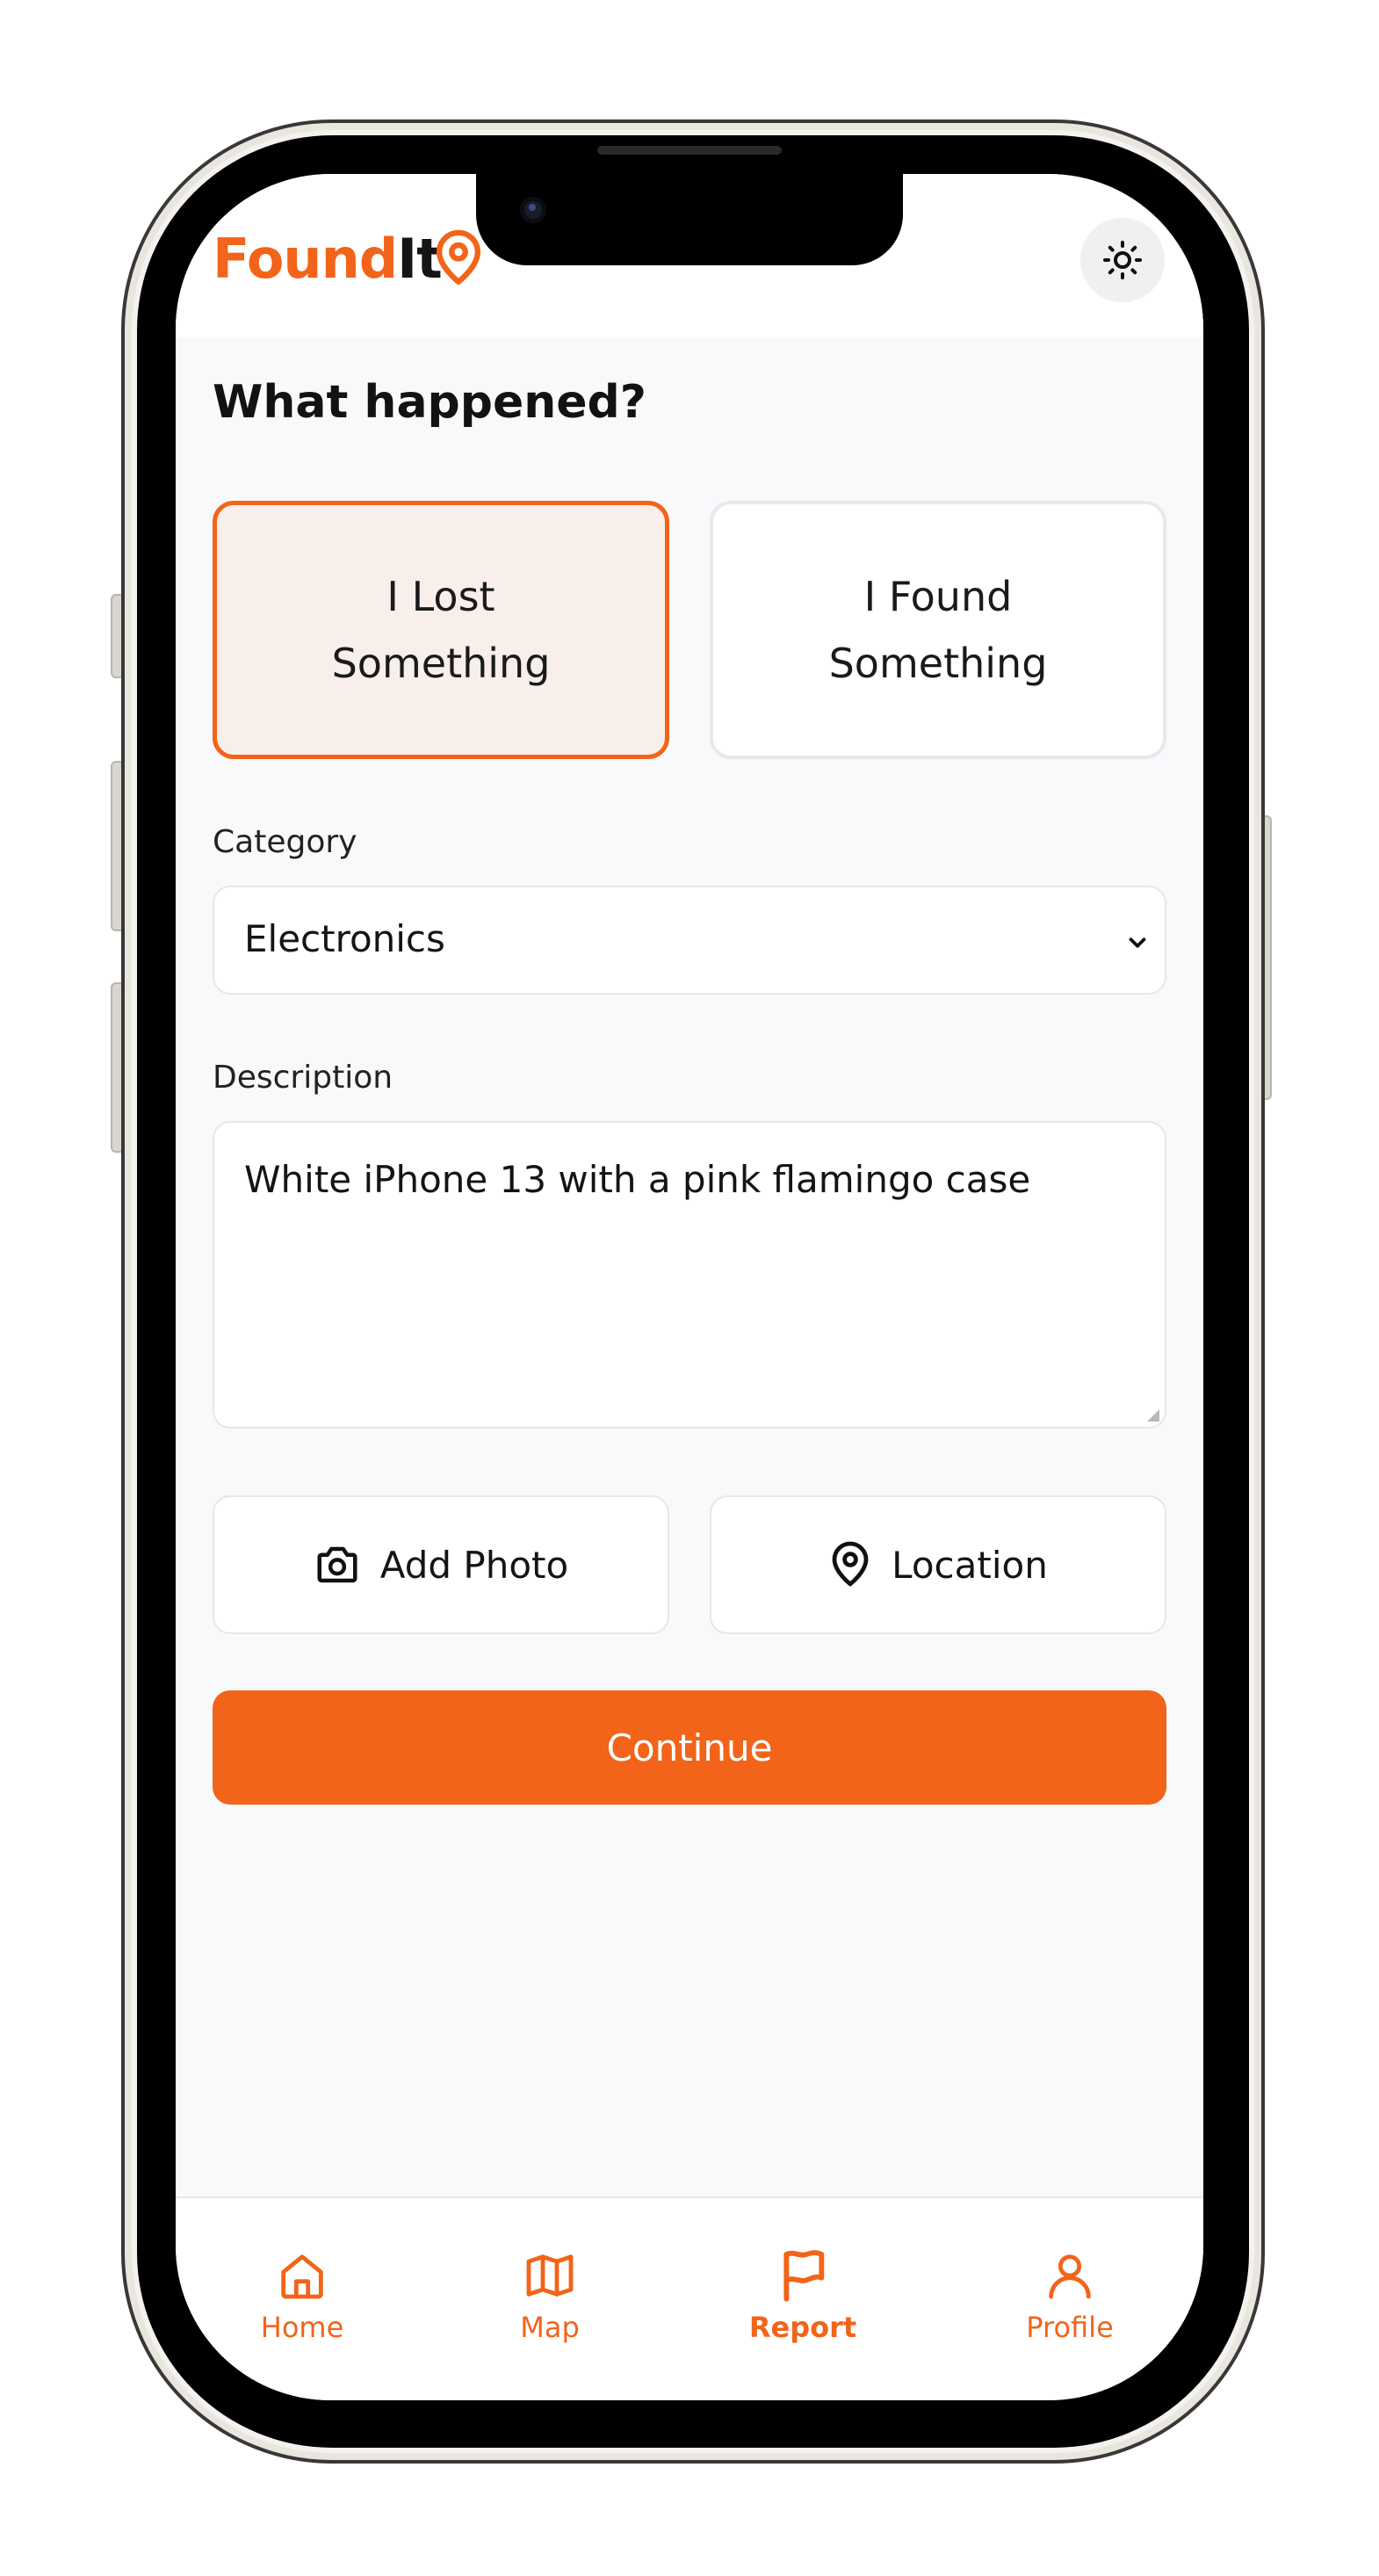 Image resolution: width=1379 pixels, height=2576 pixels. I want to click on description-label: Description, so click(303, 1078).